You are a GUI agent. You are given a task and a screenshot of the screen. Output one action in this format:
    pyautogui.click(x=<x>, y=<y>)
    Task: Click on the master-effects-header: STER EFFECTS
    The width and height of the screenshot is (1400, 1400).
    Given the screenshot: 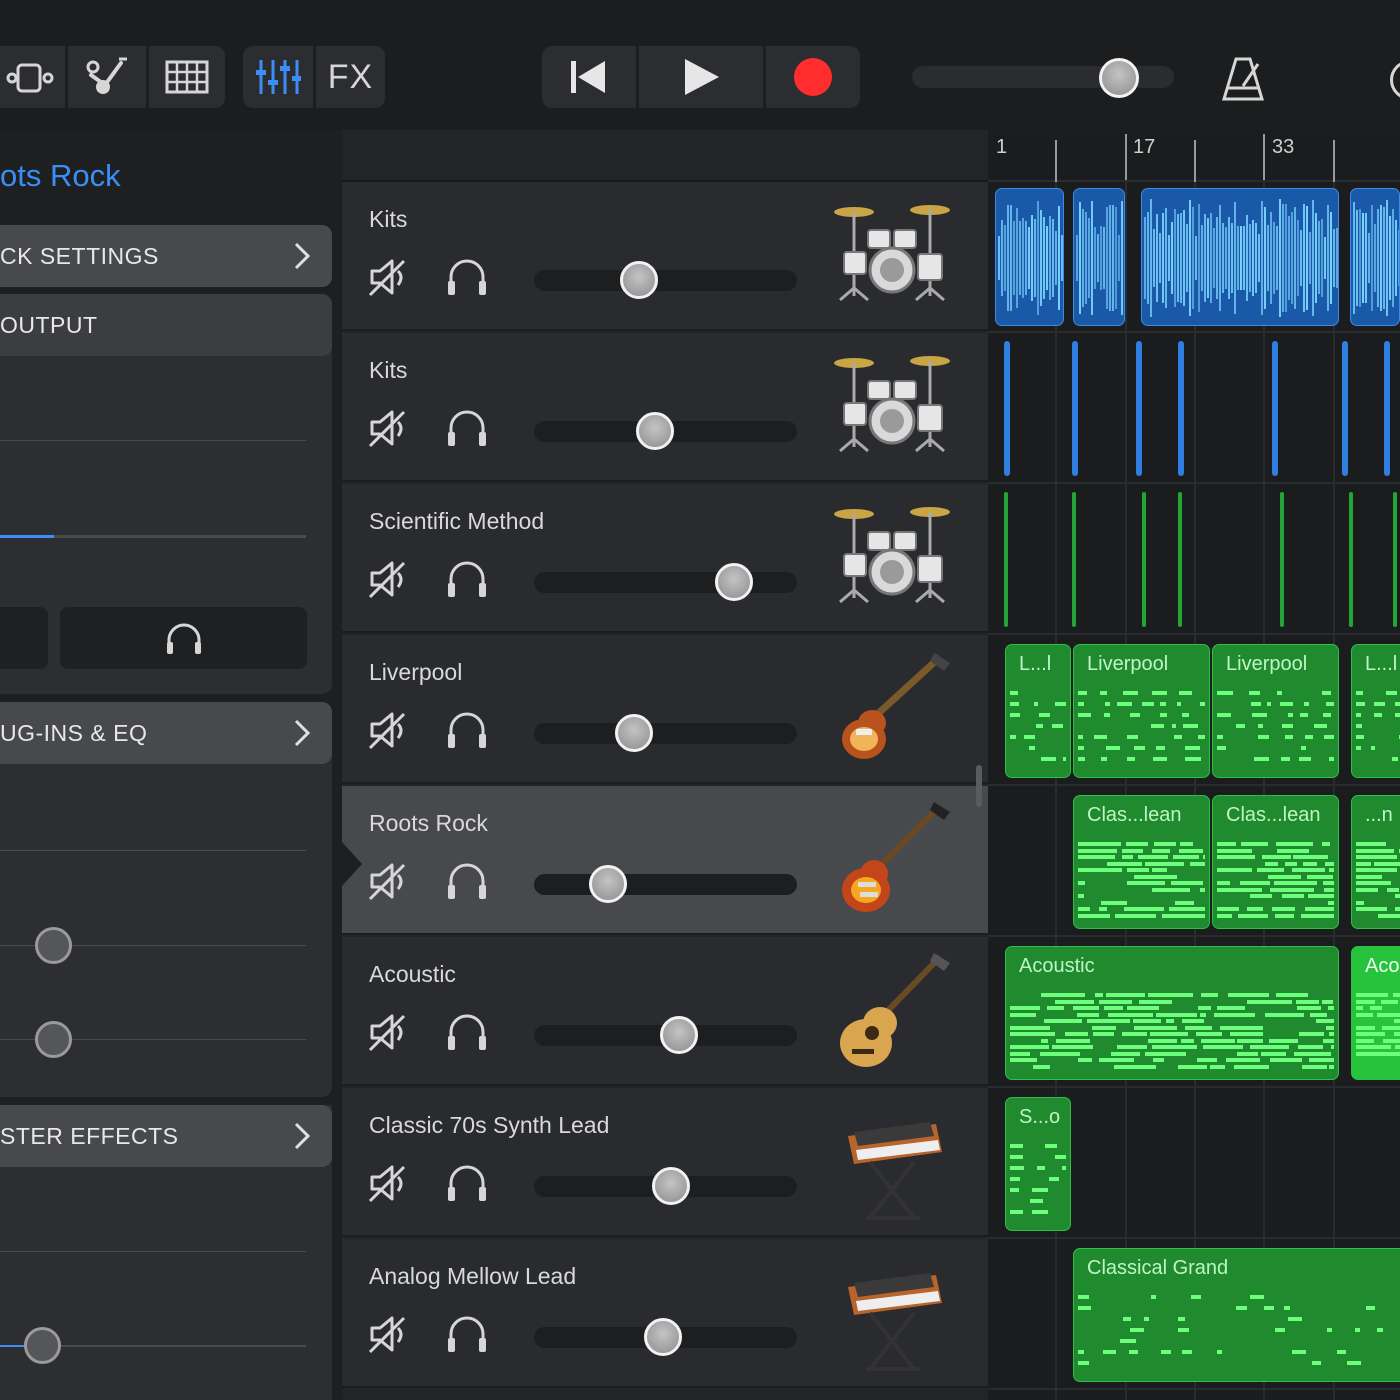 What is the action you would take?
    pyautogui.click(x=166, y=1136)
    